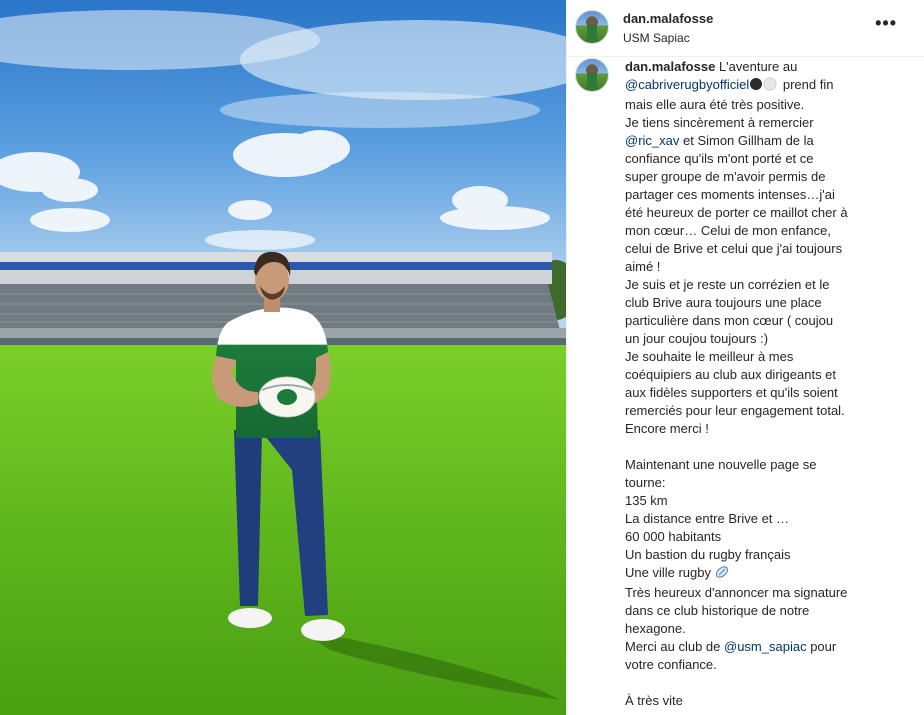 This screenshot has width=924, height=715. What do you see at coordinates (736, 212) in the screenshot?
I see `caption-line: été heureux de porter ce maillot cher à` at bounding box center [736, 212].